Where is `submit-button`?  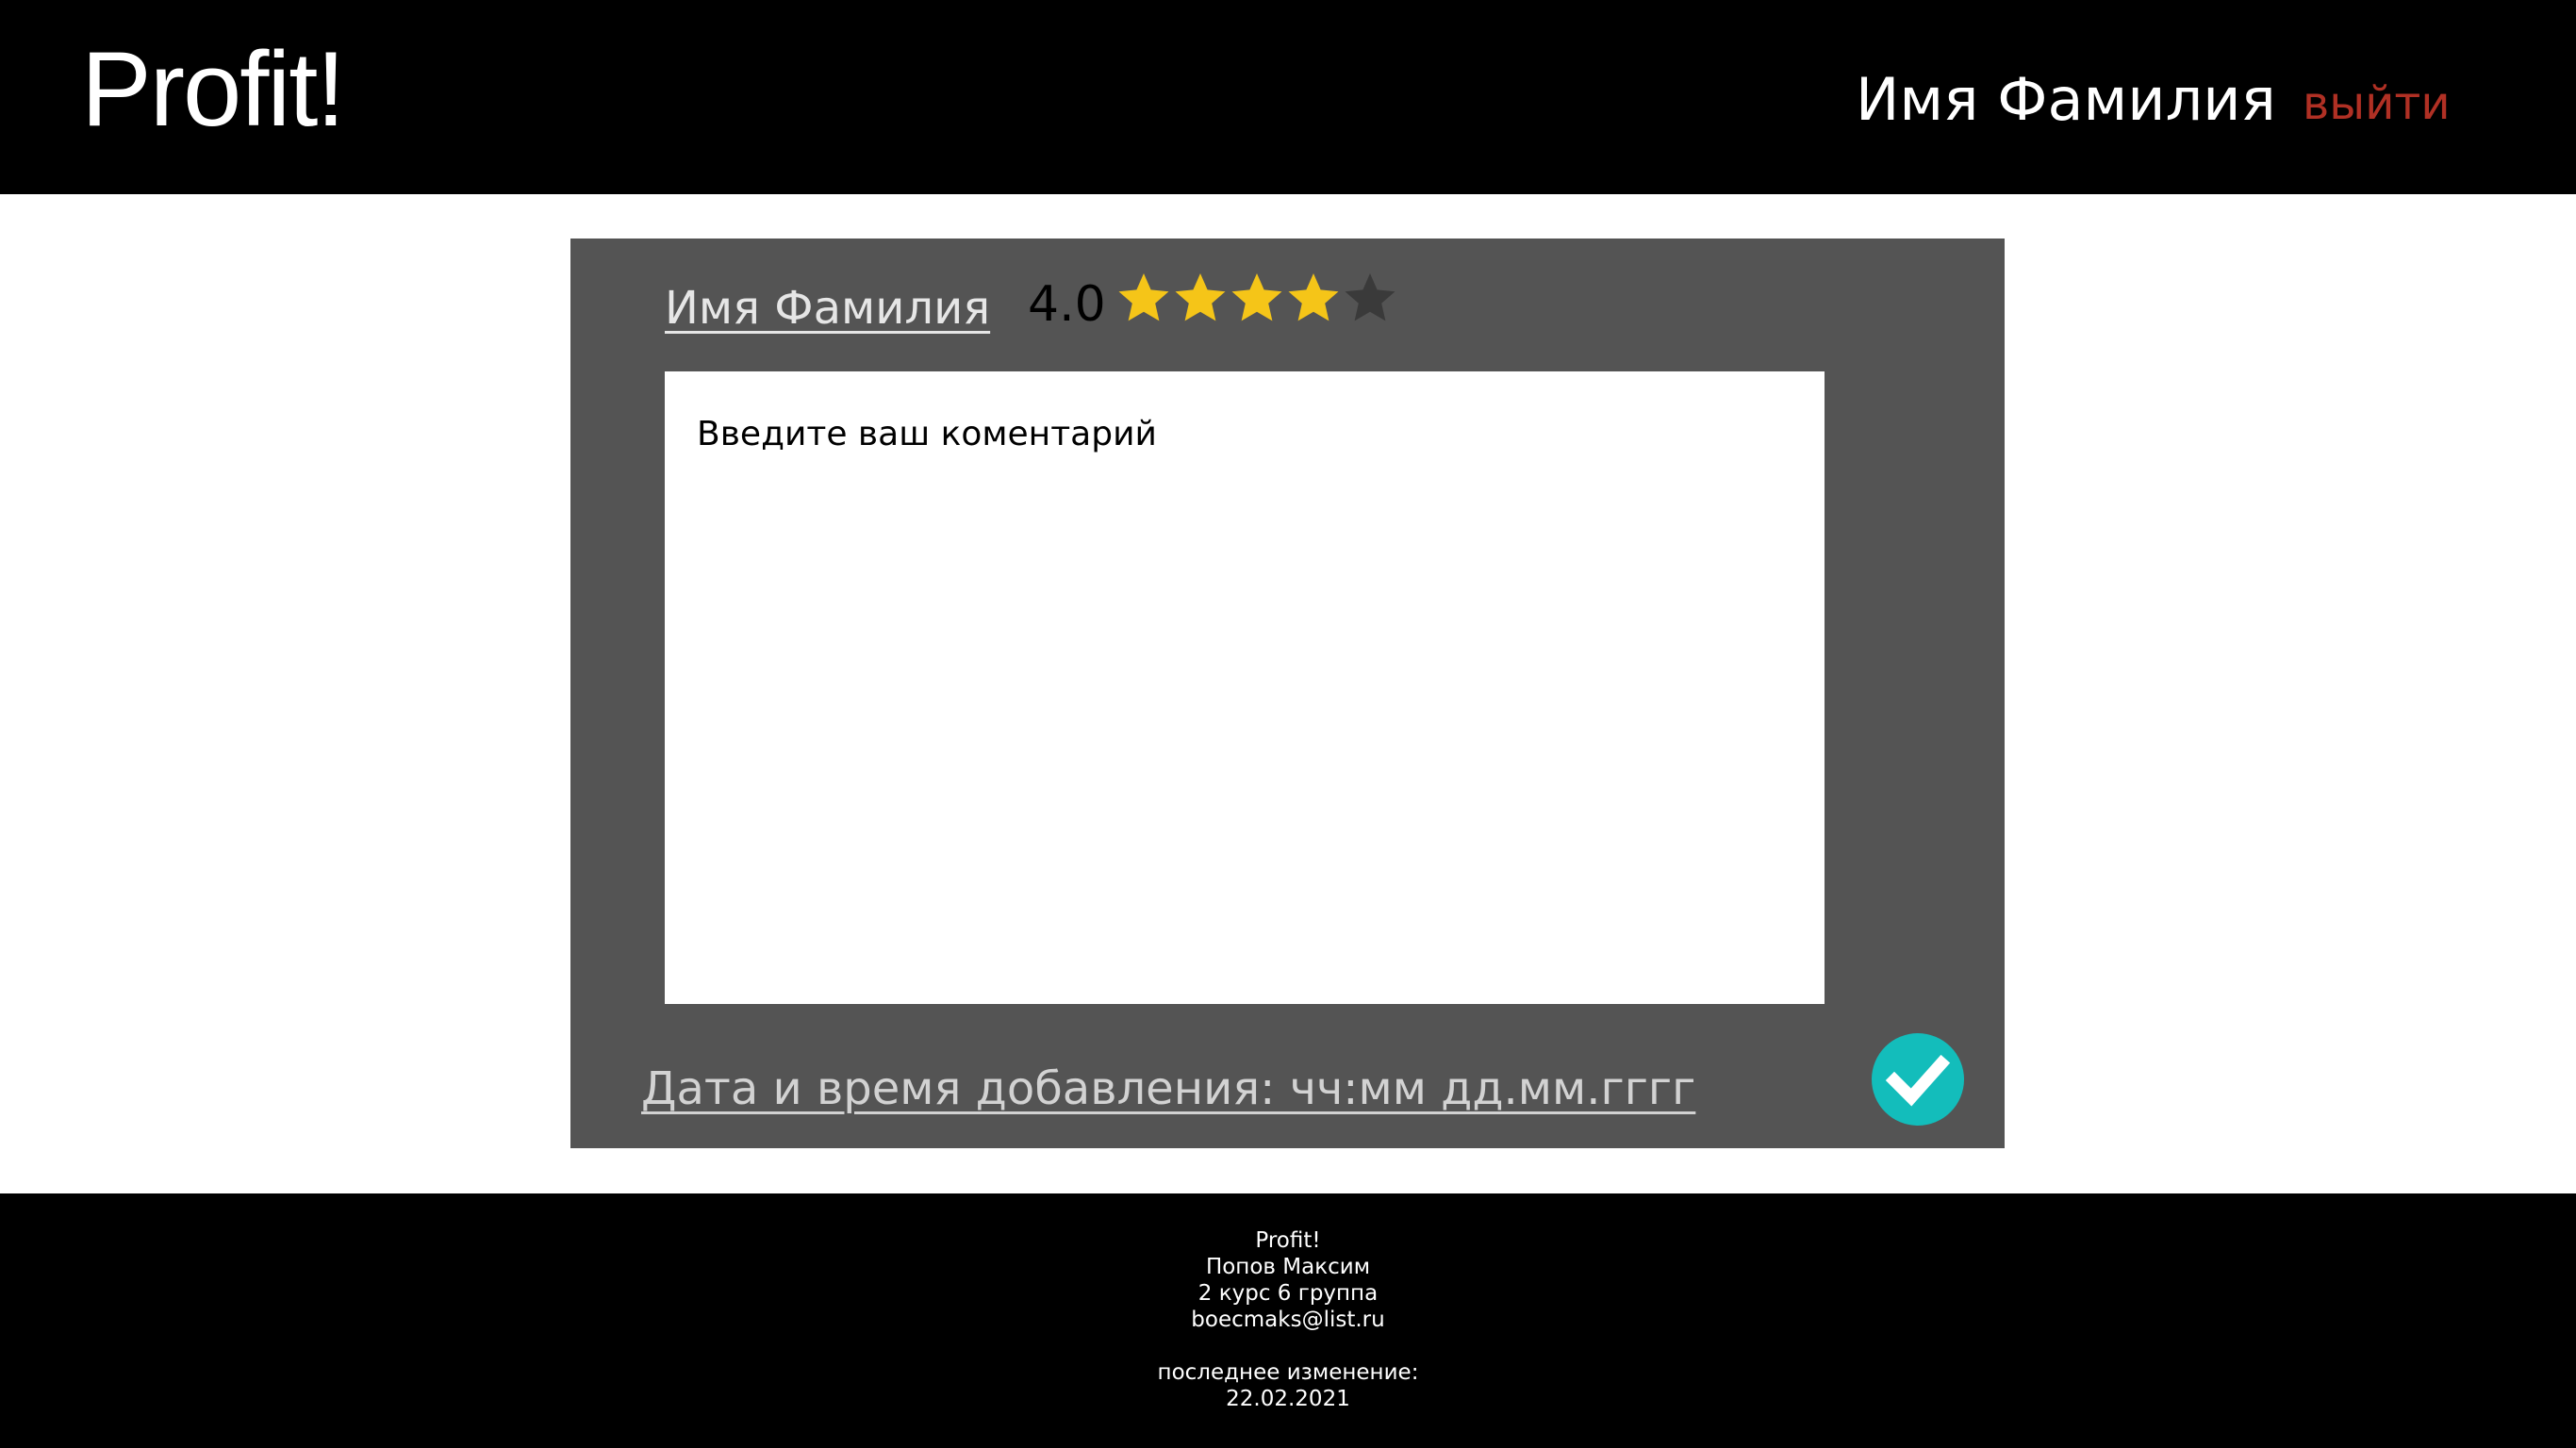
submit-button is located at coordinates (1918, 1079).